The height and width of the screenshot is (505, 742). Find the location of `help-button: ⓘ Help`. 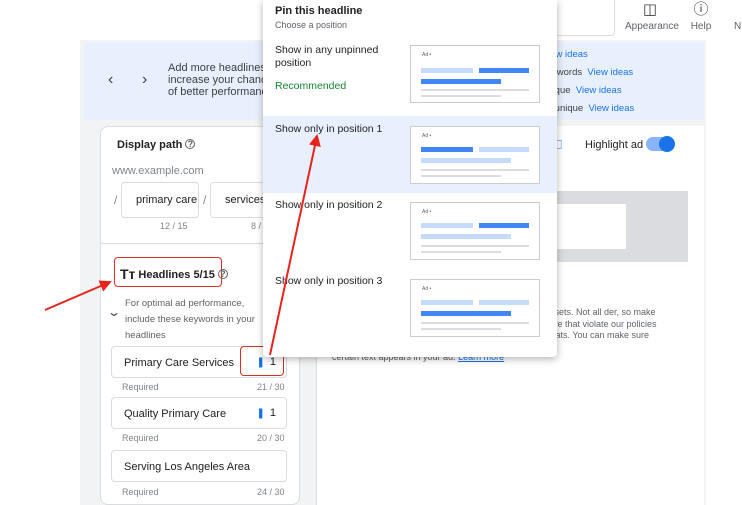

help-button: ⓘ Help is located at coordinates (701, 17).